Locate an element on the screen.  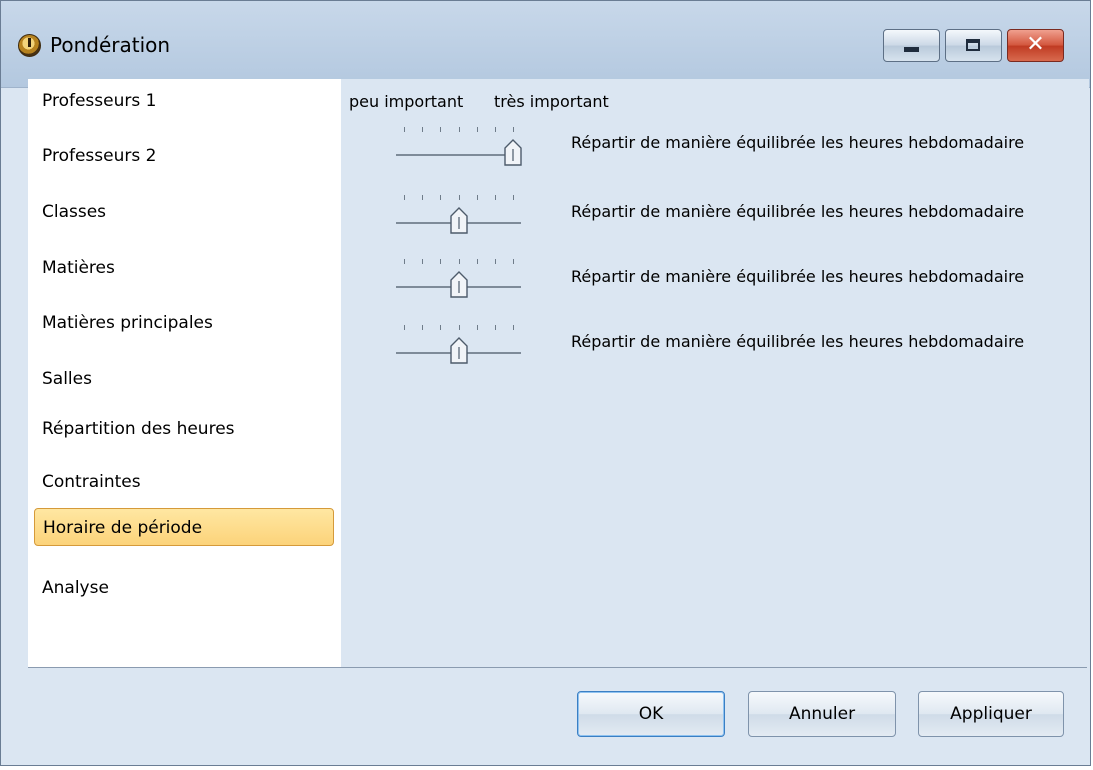
sidebar-item-contraintes: Contraintes is located at coordinates (184, 482).